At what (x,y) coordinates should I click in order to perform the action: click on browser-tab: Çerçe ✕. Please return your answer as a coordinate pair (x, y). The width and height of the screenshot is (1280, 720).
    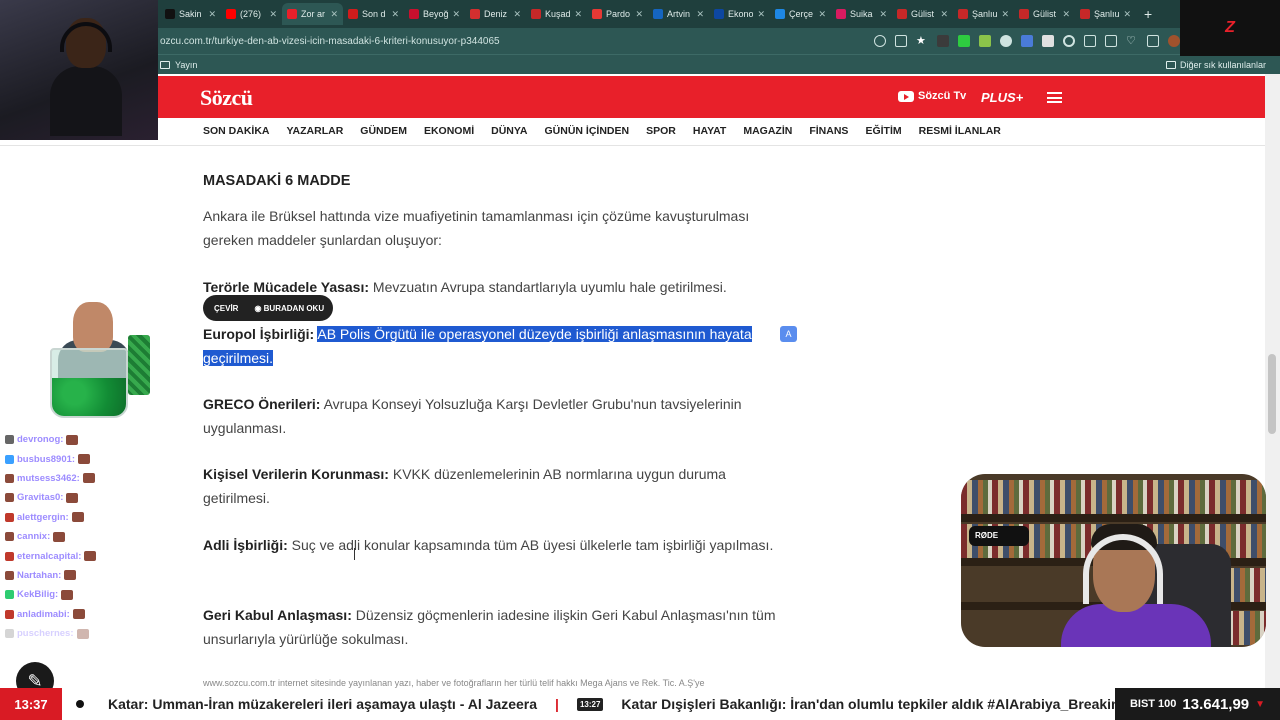
    Looking at the image, I should click on (800, 14).